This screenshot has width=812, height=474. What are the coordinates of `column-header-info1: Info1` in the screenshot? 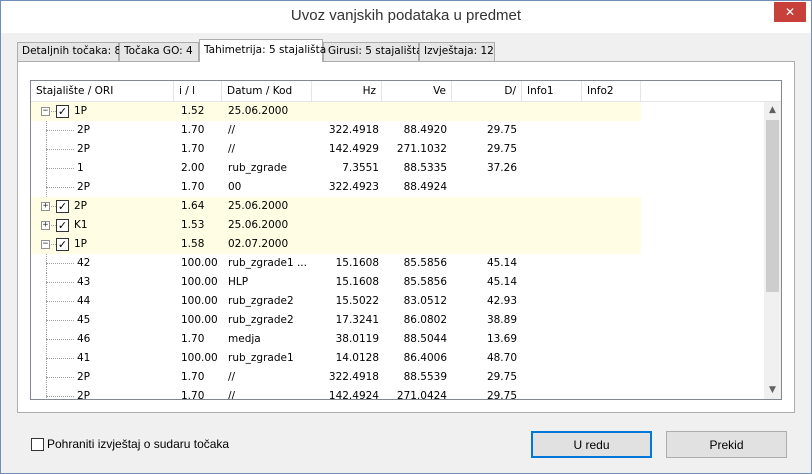 It's located at (552, 91).